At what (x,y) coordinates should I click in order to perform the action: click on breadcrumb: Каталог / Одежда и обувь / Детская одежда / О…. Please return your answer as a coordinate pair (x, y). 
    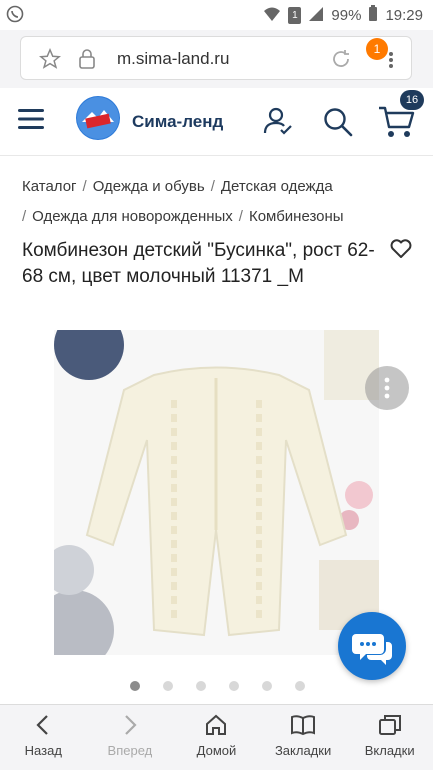
    Looking at the image, I should click on (183, 201).